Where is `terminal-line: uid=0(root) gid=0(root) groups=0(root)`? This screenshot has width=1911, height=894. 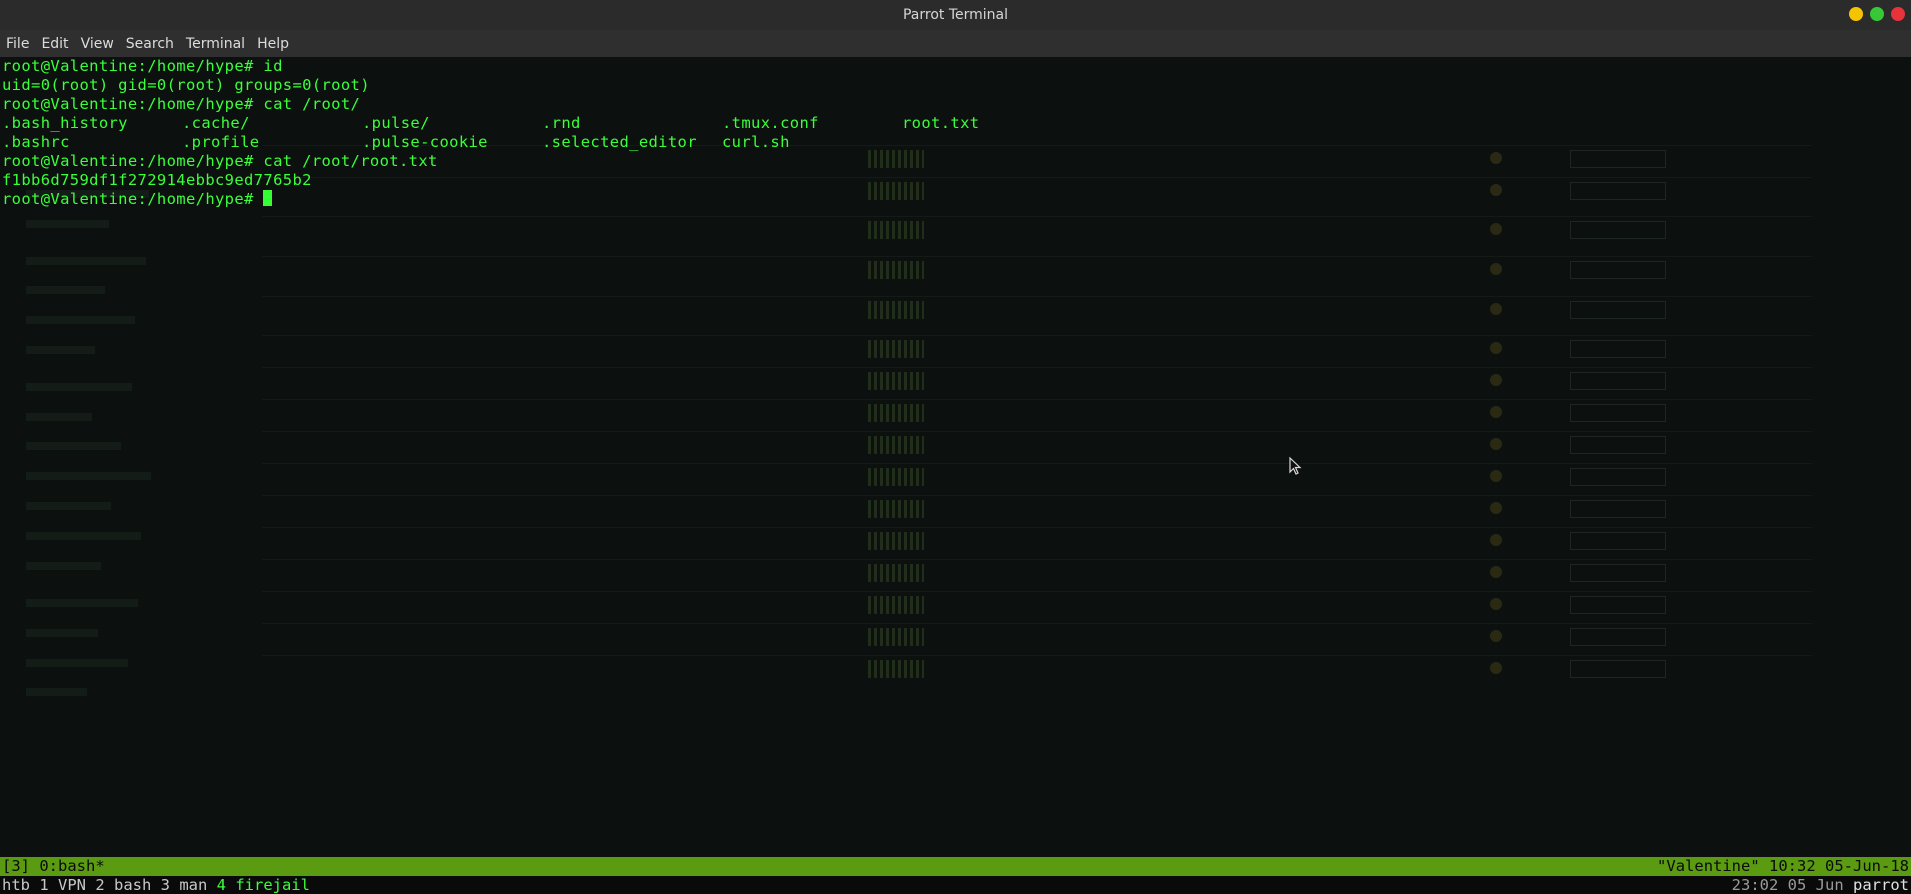 terminal-line: uid=0(root) gid=0(root) groups=0(root) is located at coordinates (186, 85).